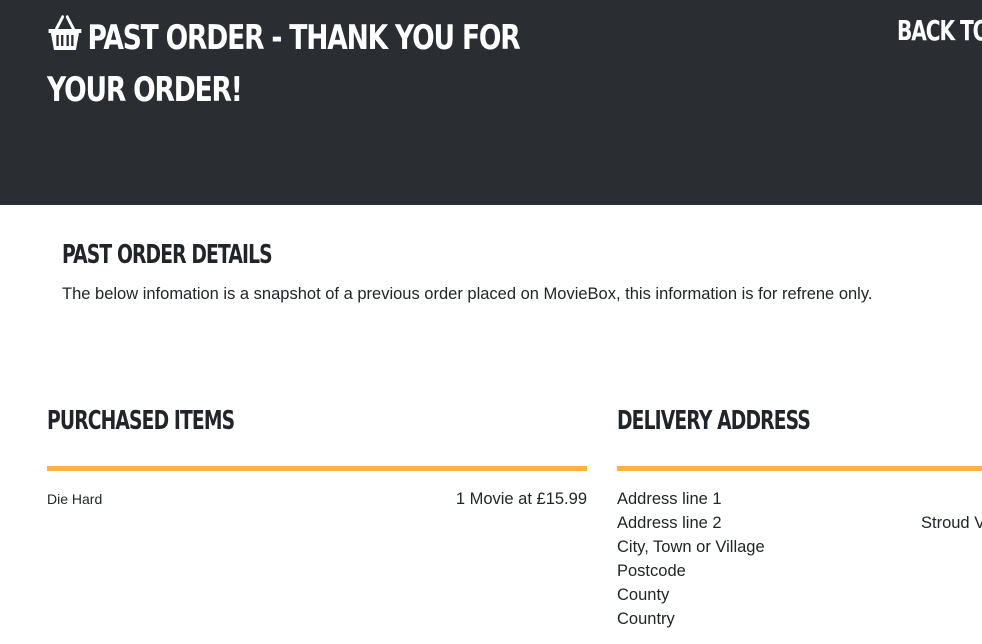  What do you see at coordinates (691, 547) in the screenshot?
I see `address-label: City, Town or Village` at bounding box center [691, 547].